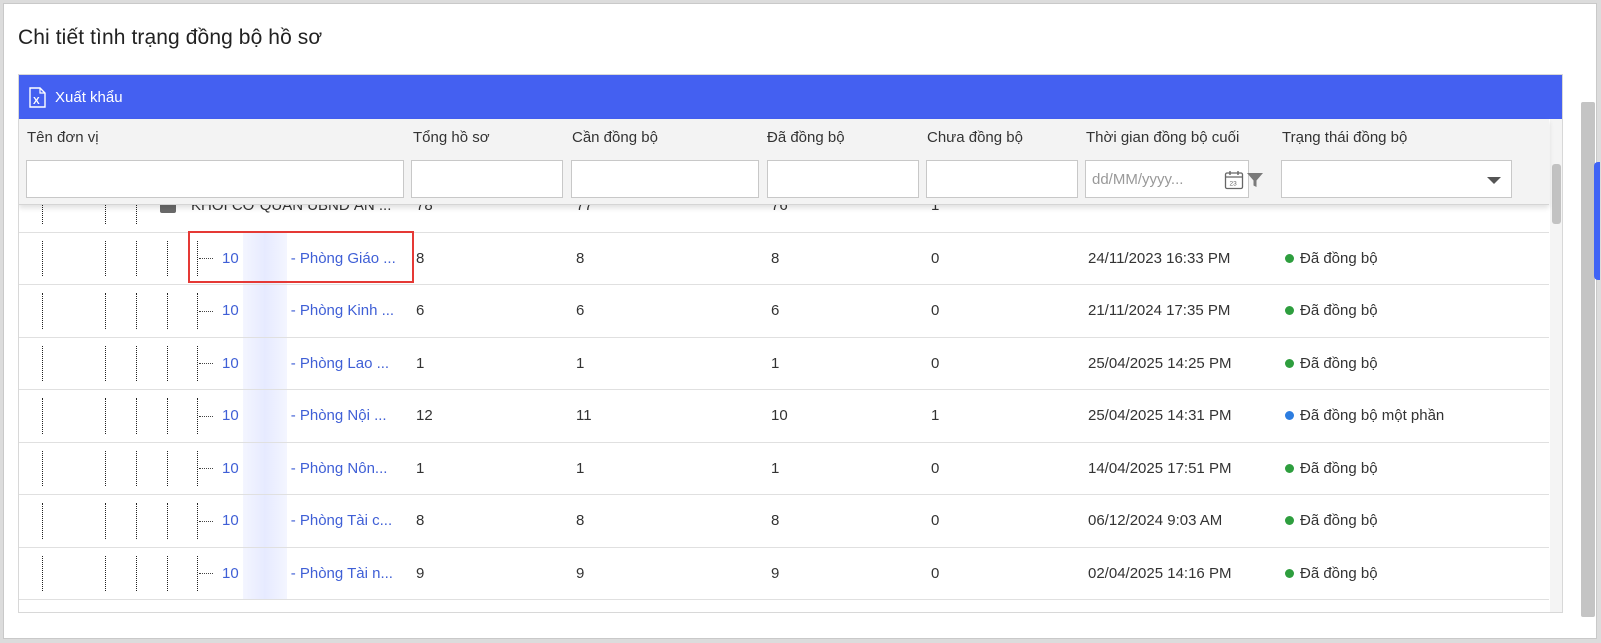 The image size is (1601, 643). What do you see at coordinates (1344, 137) in the screenshot?
I see `col-header-trang-thai: Trạng thái đồng bộ` at bounding box center [1344, 137].